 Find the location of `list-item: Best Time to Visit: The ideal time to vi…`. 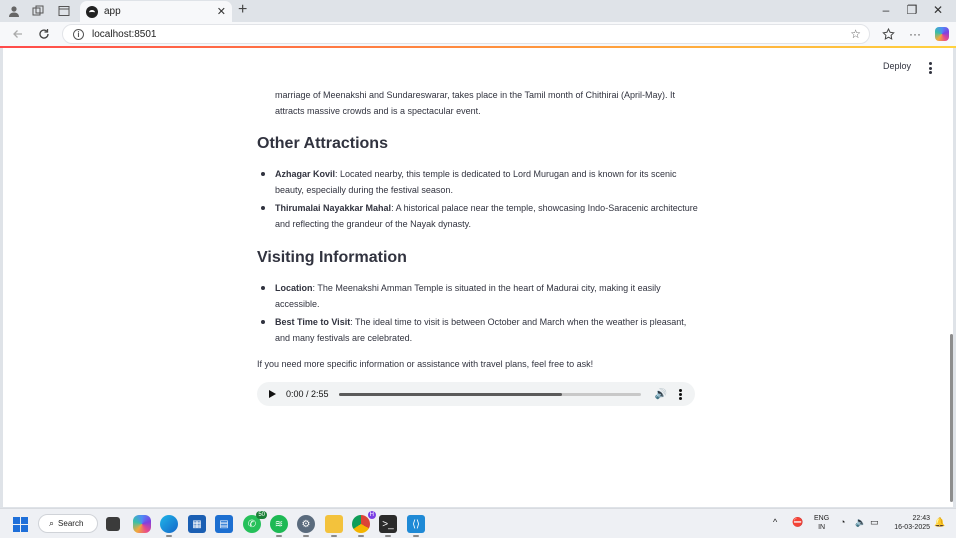

list-item: Best Time to Visit: The ideal time to vi… is located at coordinates (479, 330).